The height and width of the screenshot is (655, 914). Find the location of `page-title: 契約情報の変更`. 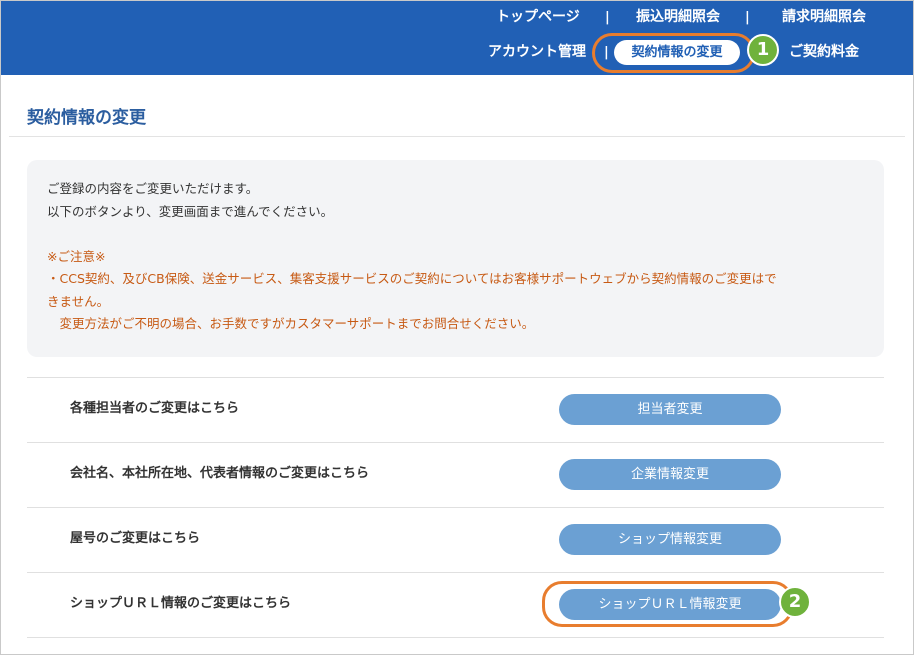

page-title: 契約情報の変更 is located at coordinates (86, 118).